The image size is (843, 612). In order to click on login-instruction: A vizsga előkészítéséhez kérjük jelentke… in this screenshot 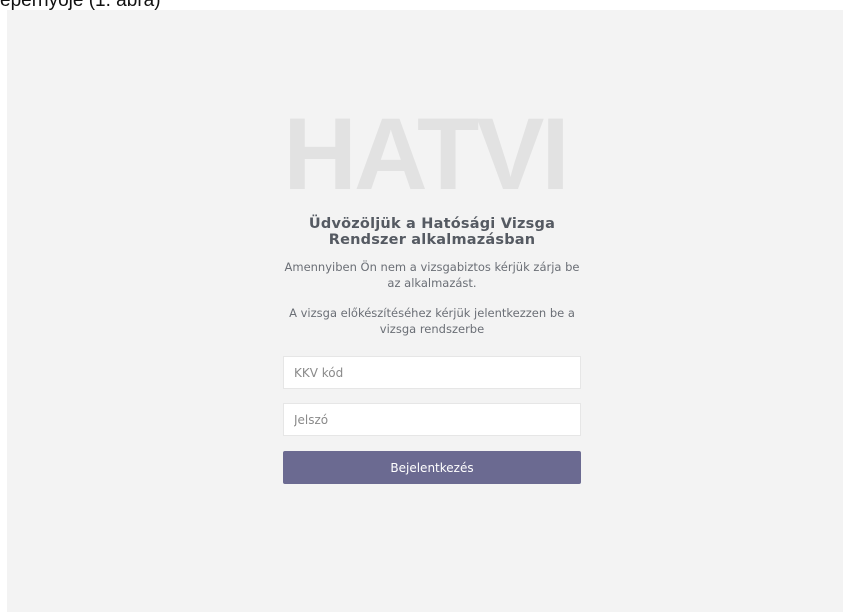, I will do `click(432, 321)`.